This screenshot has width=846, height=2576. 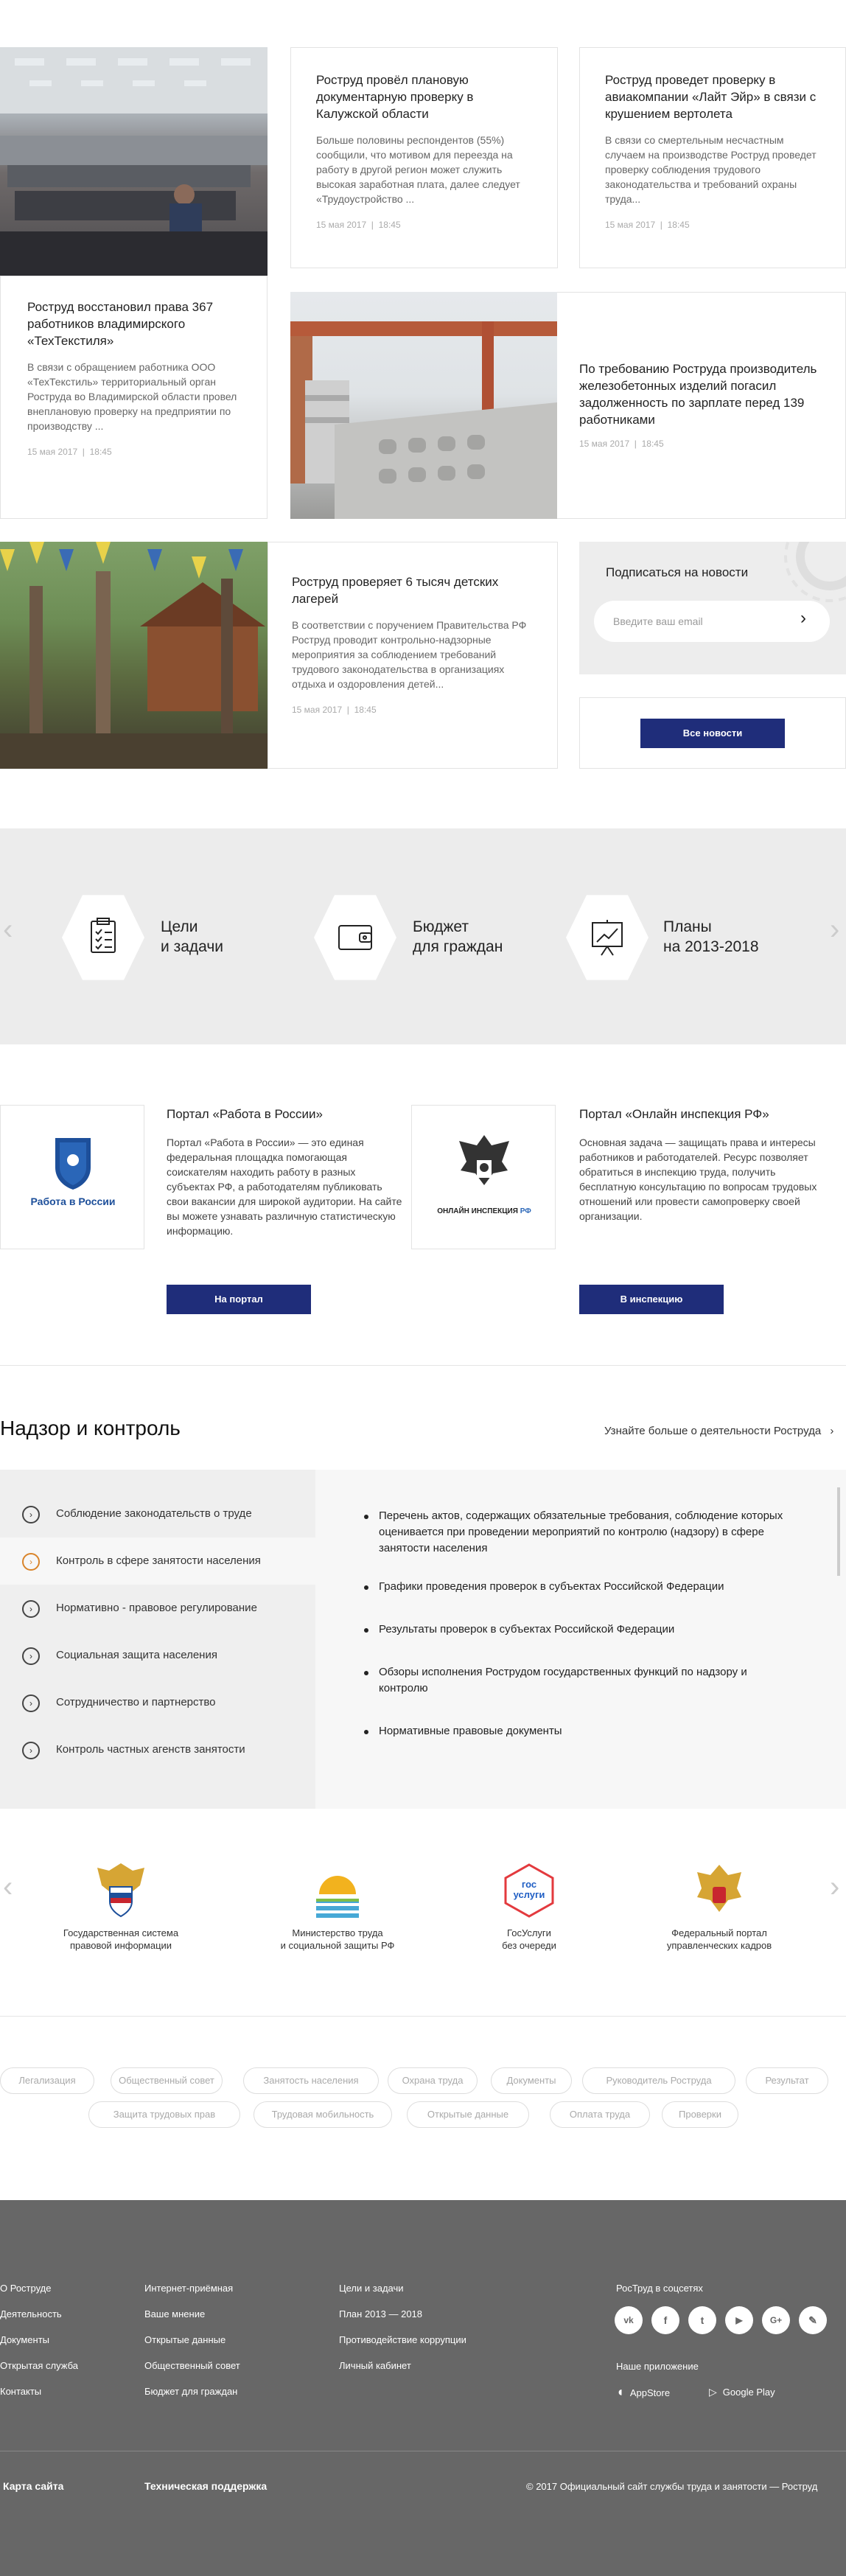 What do you see at coordinates (483, 1177) in the screenshot?
I see `portal-logo-inspection: ОНЛАЙН ИНСПЕКЦИЯ РФ` at bounding box center [483, 1177].